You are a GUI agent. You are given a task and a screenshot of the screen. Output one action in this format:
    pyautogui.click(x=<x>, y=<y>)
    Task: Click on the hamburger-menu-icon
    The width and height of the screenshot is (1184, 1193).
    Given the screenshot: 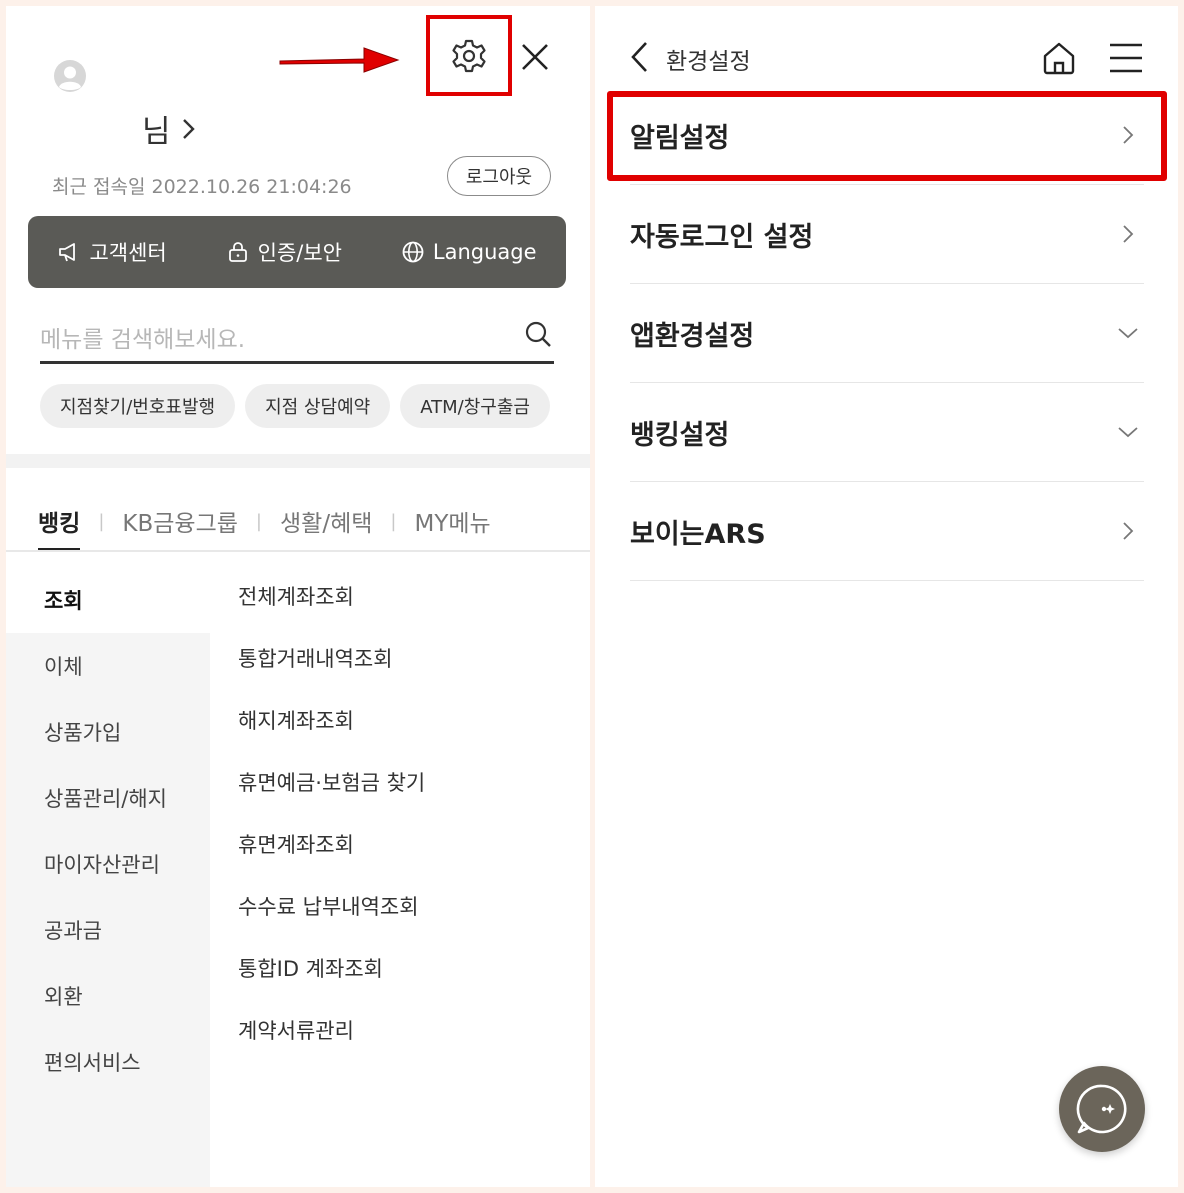 What is the action you would take?
    pyautogui.click(x=1126, y=58)
    